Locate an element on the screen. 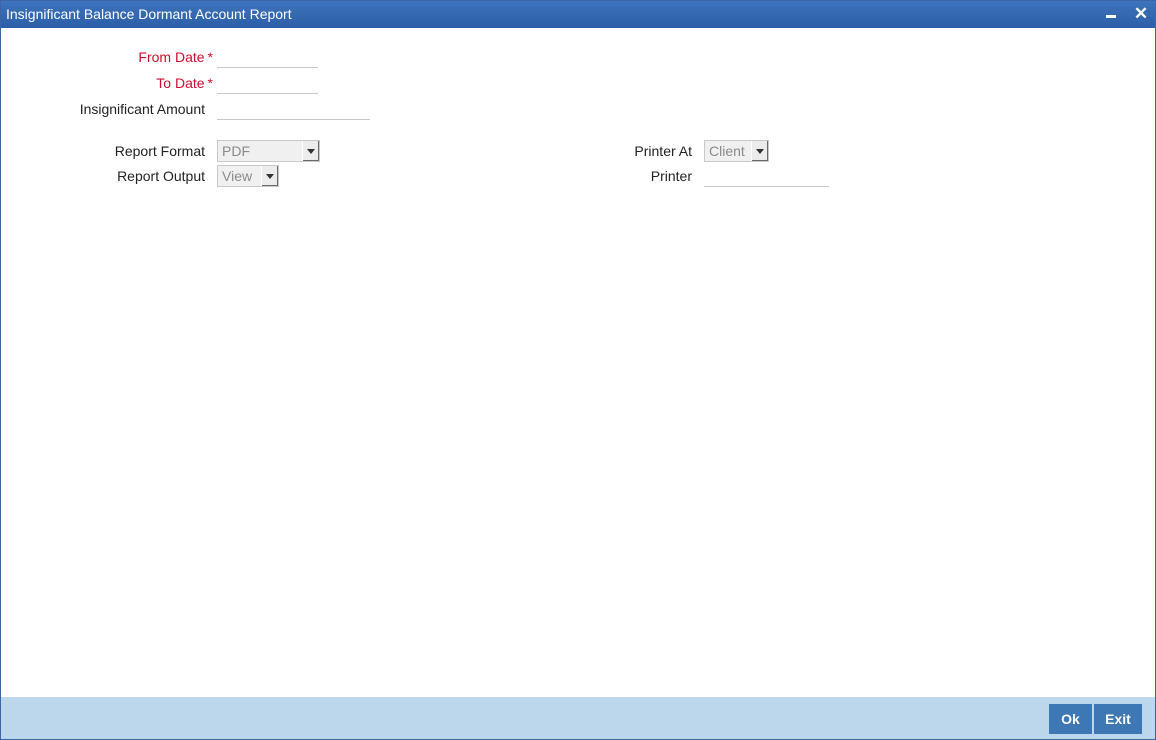  insignificant-amount-label: Insignificant Amount is located at coordinates (142, 109).